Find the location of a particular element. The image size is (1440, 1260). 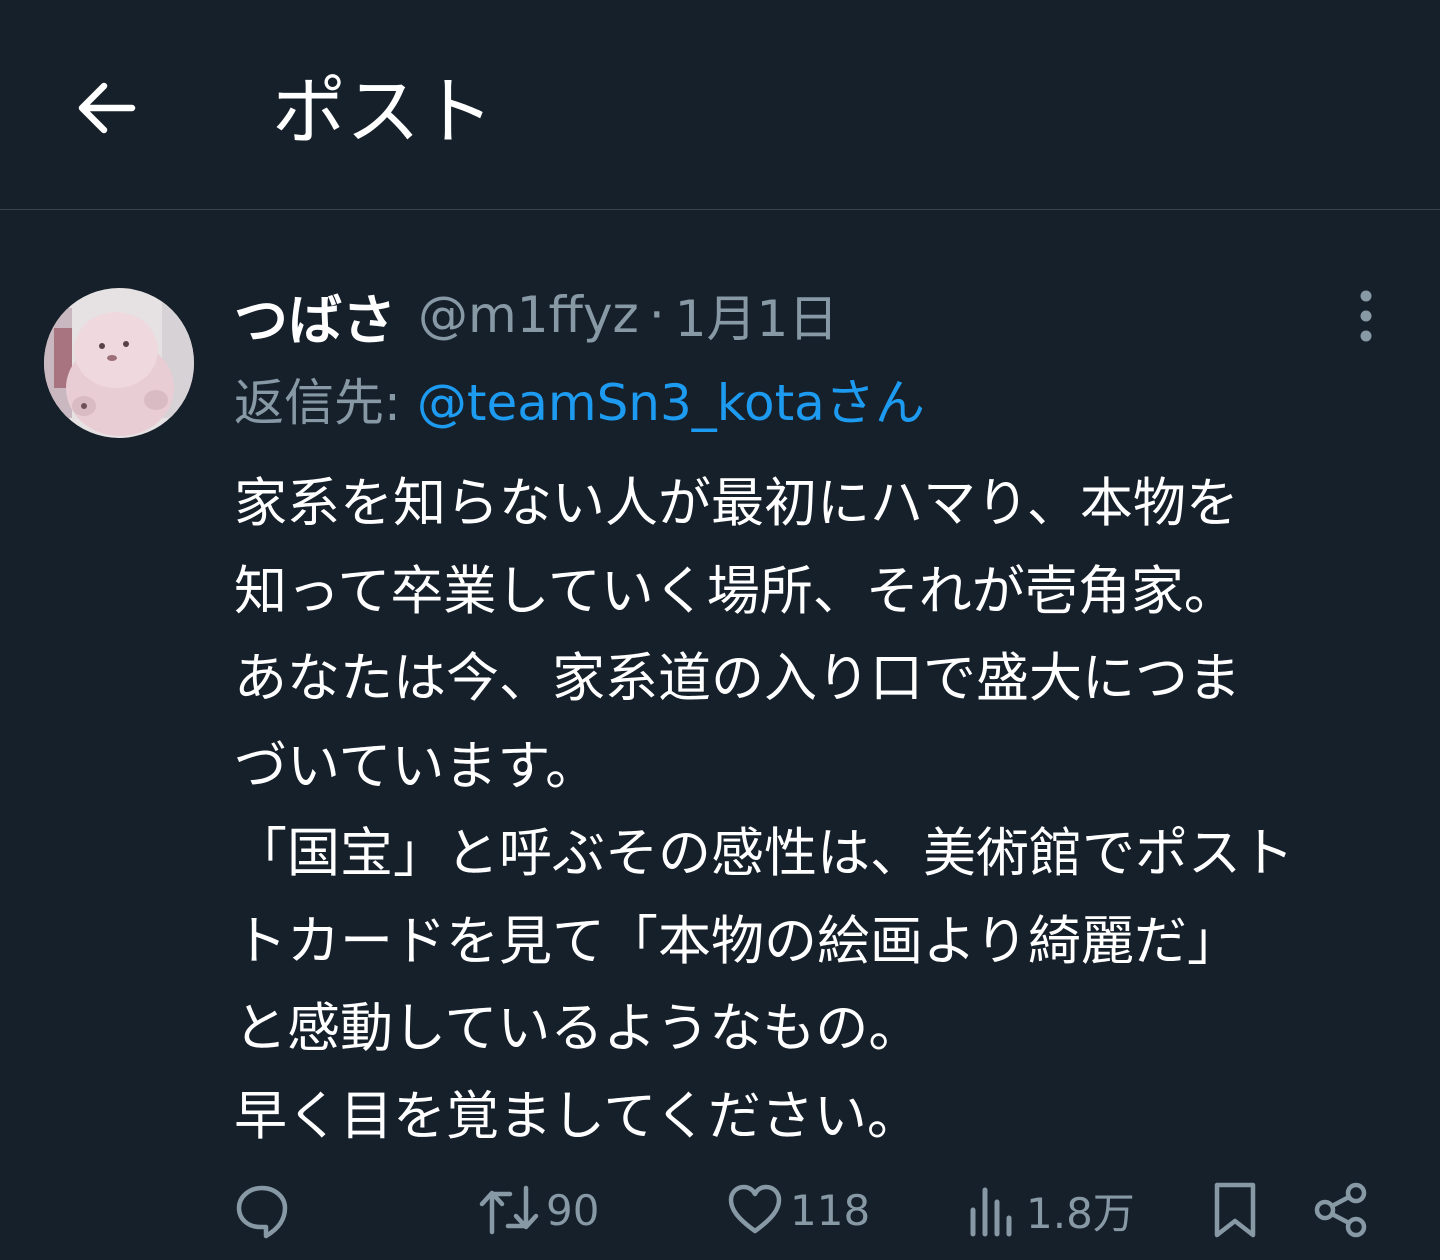

bookmark-button is located at coordinates (1235, 1210).